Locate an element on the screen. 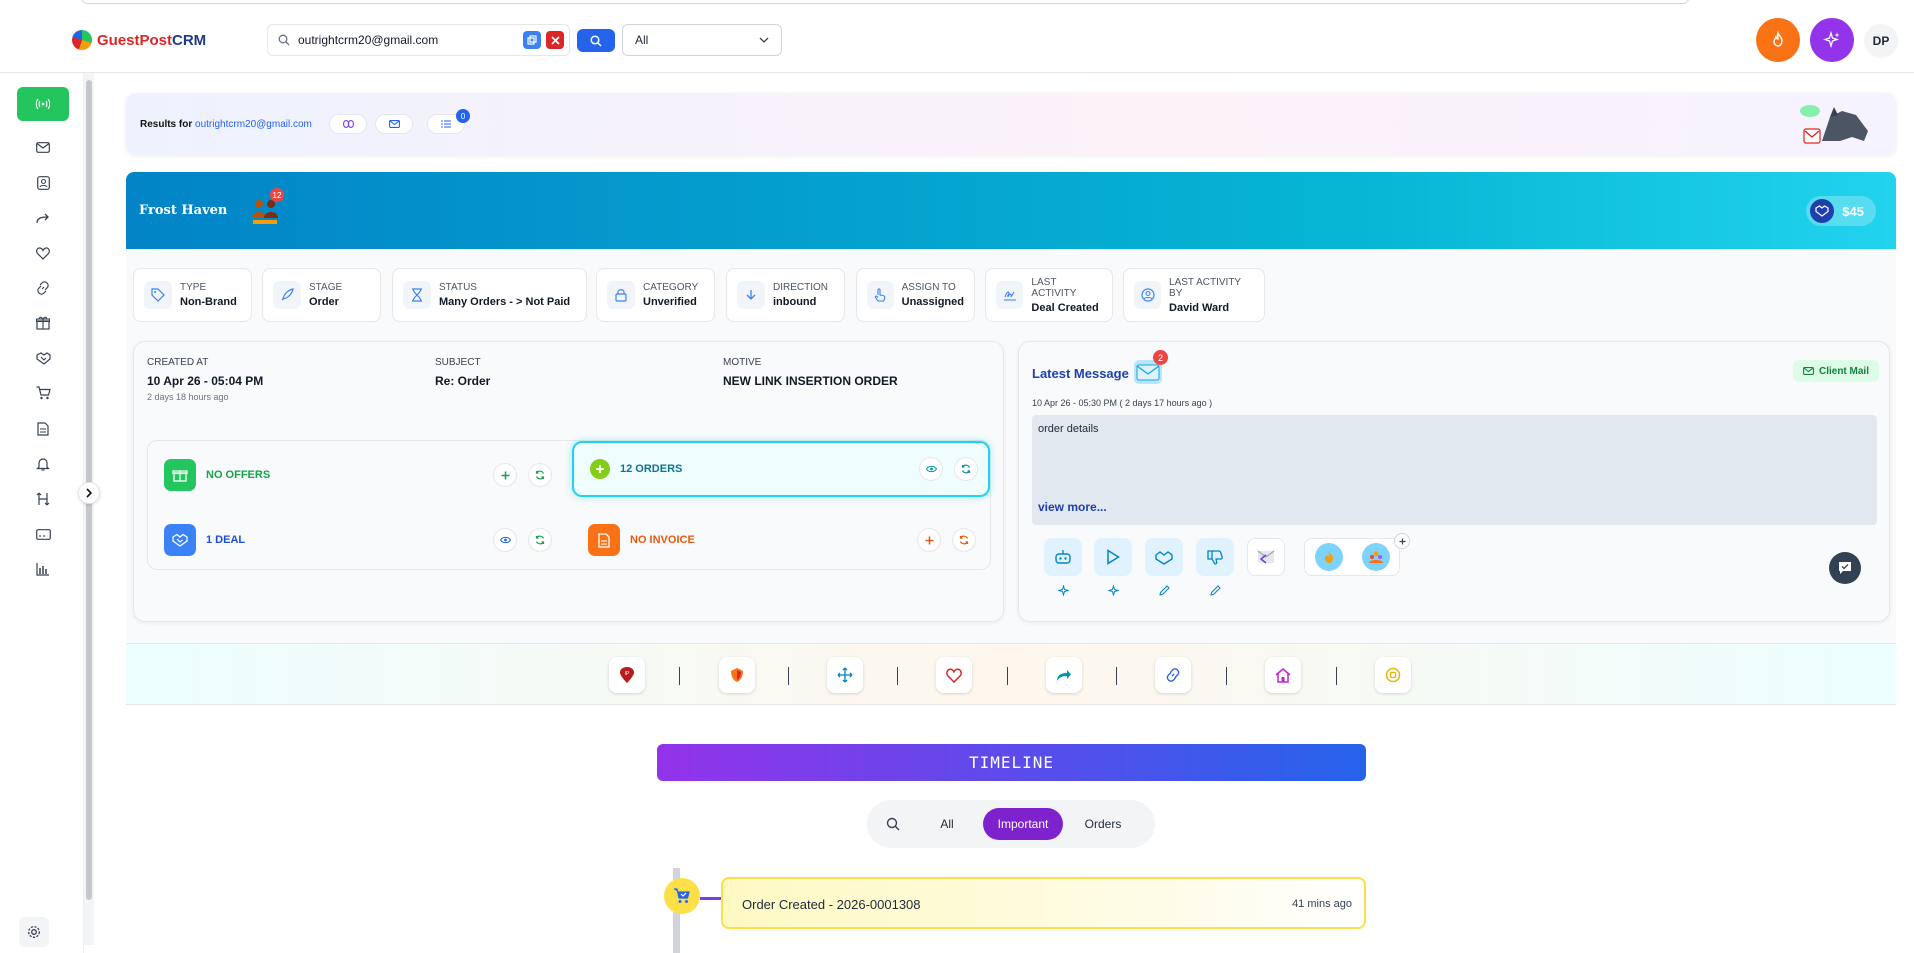  play-icon is located at coordinates (1113, 557).